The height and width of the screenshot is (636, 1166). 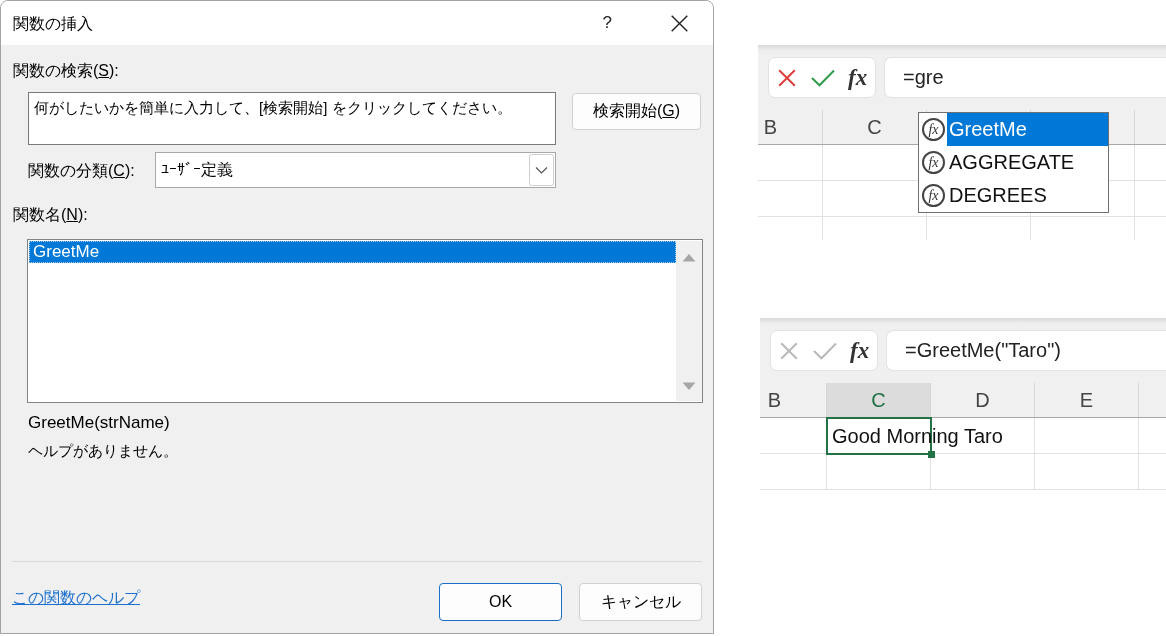 I want to click on close-icon, so click(x=679, y=23).